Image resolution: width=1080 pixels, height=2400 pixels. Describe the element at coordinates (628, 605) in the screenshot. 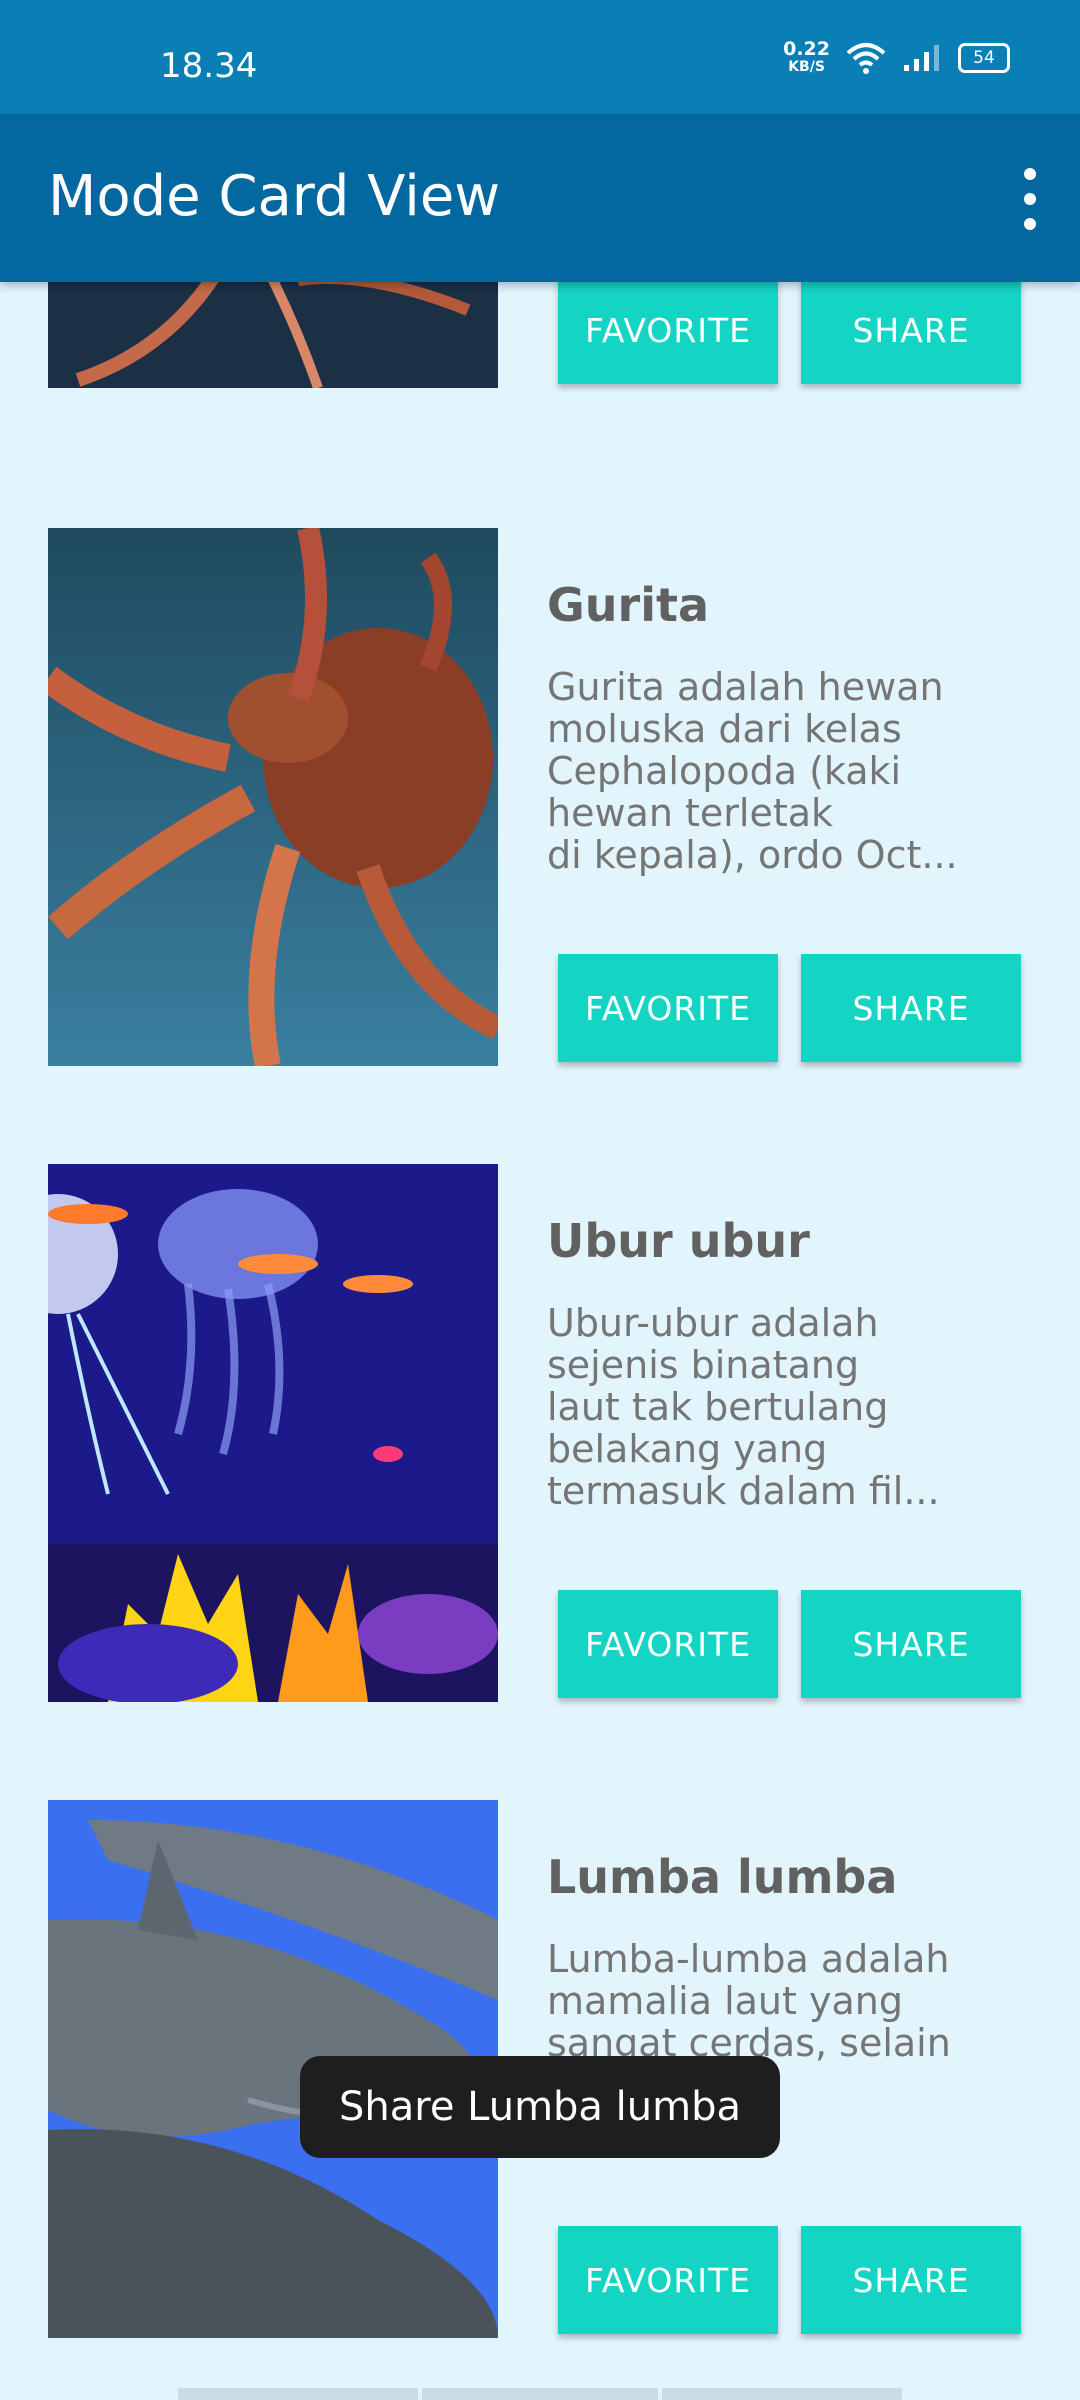

I see `card-title: Gurita` at that location.